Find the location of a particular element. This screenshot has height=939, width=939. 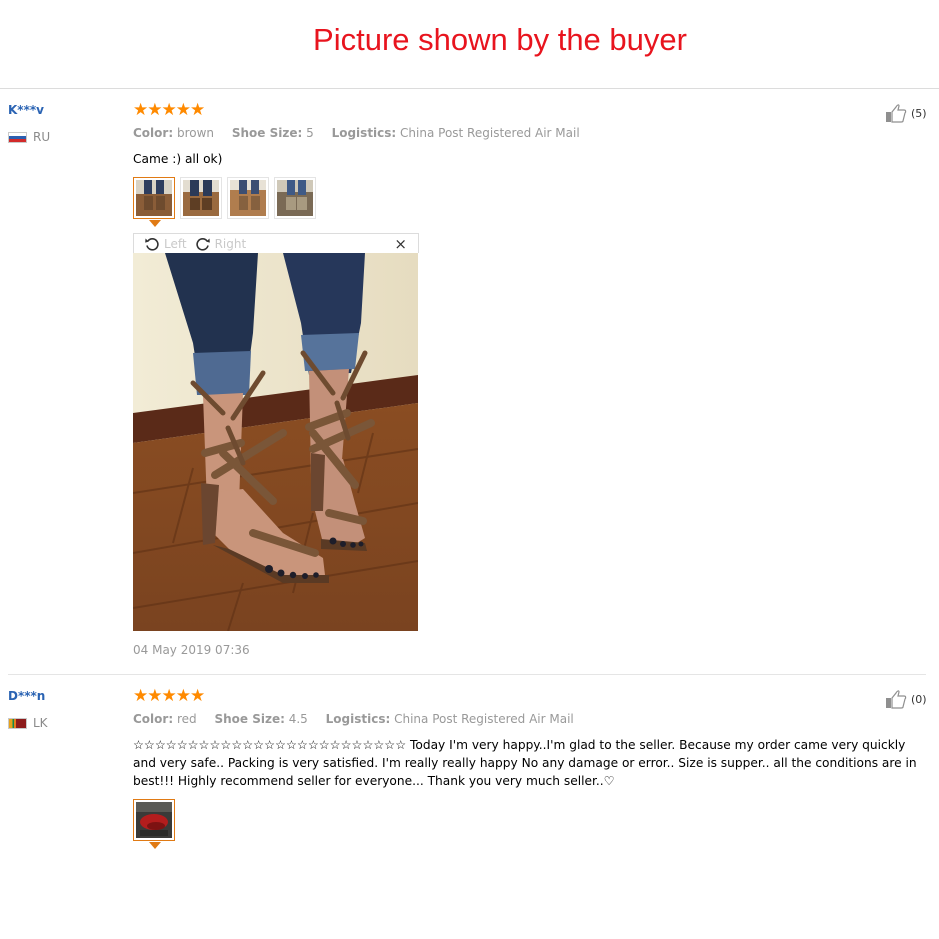

close-icon: × is located at coordinates (400, 244).